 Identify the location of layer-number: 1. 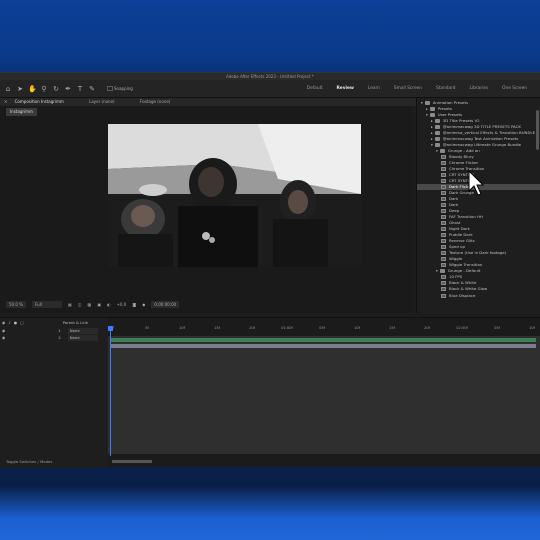
(59, 330).